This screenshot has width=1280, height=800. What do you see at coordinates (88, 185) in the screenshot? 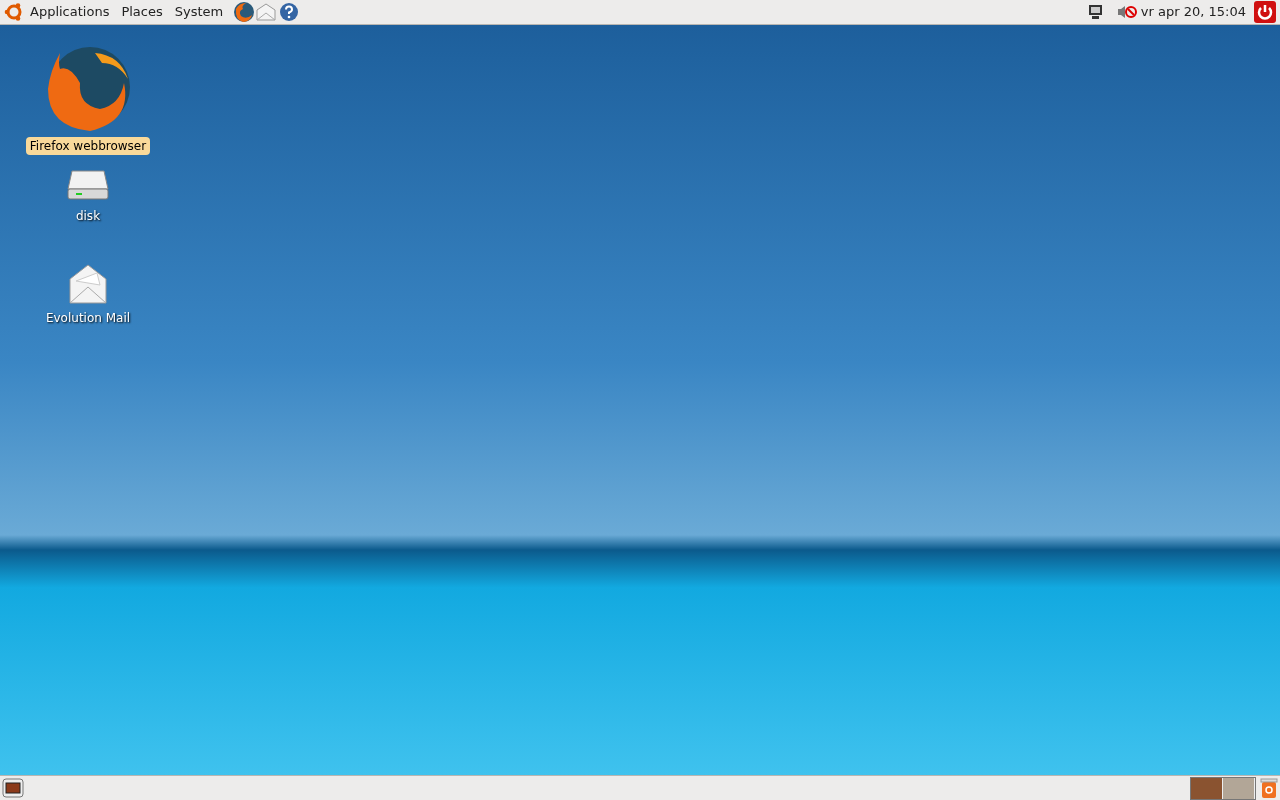
I see `hard-drive-icon` at bounding box center [88, 185].